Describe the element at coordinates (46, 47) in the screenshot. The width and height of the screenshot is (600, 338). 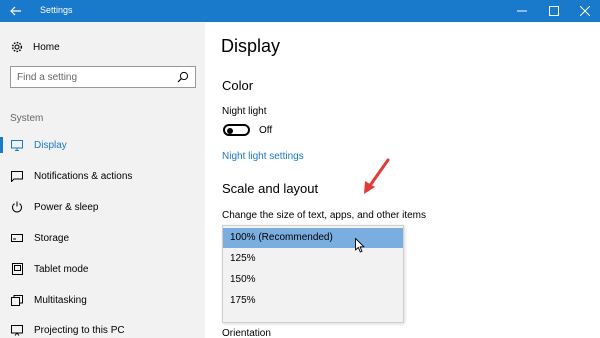
I see `home-label: Home` at that location.